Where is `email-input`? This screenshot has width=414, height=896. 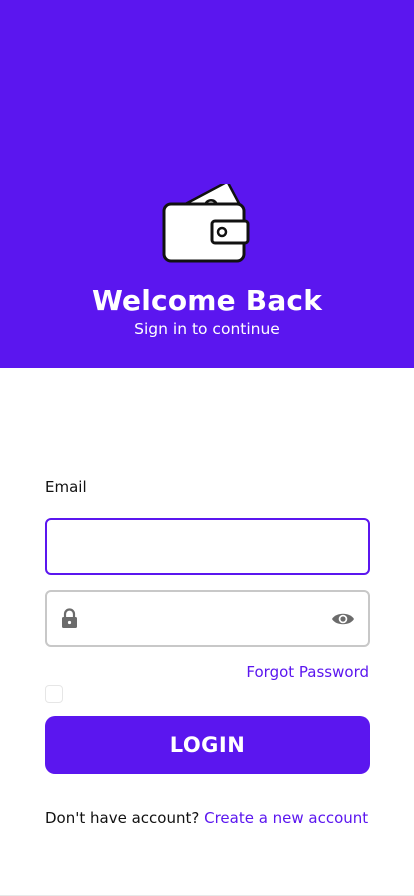 email-input is located at coordinates (207, 546).